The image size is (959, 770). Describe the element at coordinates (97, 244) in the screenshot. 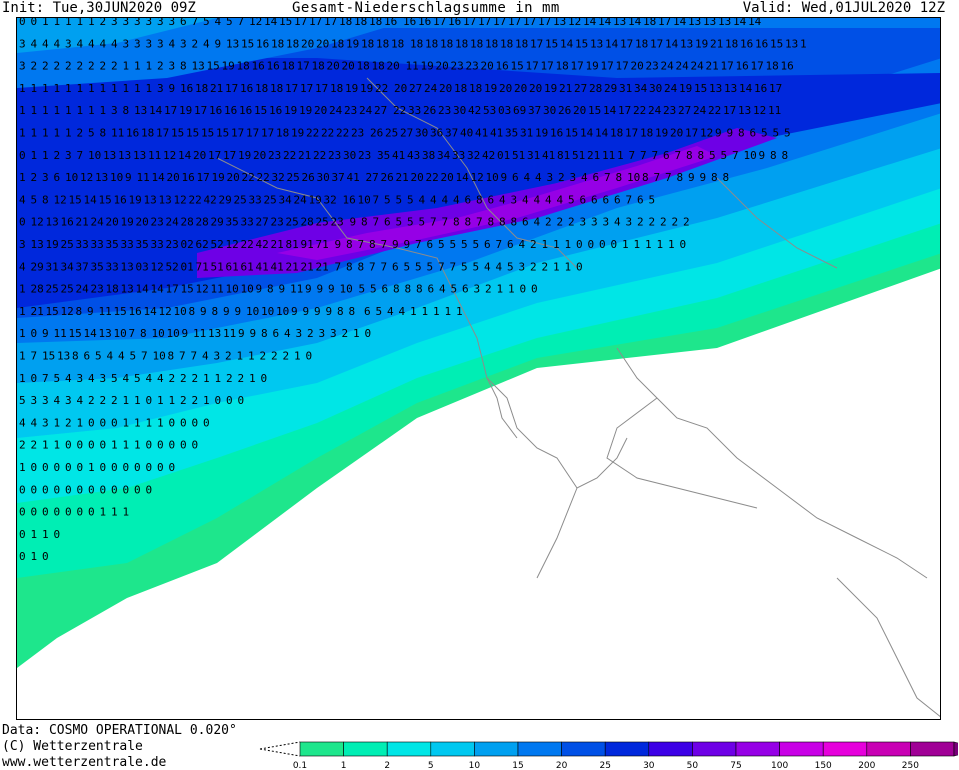

I see `precip-value: 33` at that location.